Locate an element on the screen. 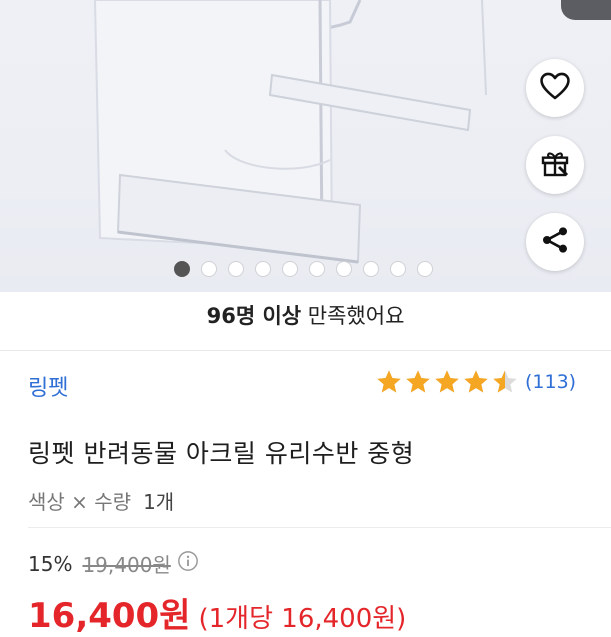 The width and height of the screenshot is (611, 637). brand-link: 링펫 is located at coordinates (48, 386).